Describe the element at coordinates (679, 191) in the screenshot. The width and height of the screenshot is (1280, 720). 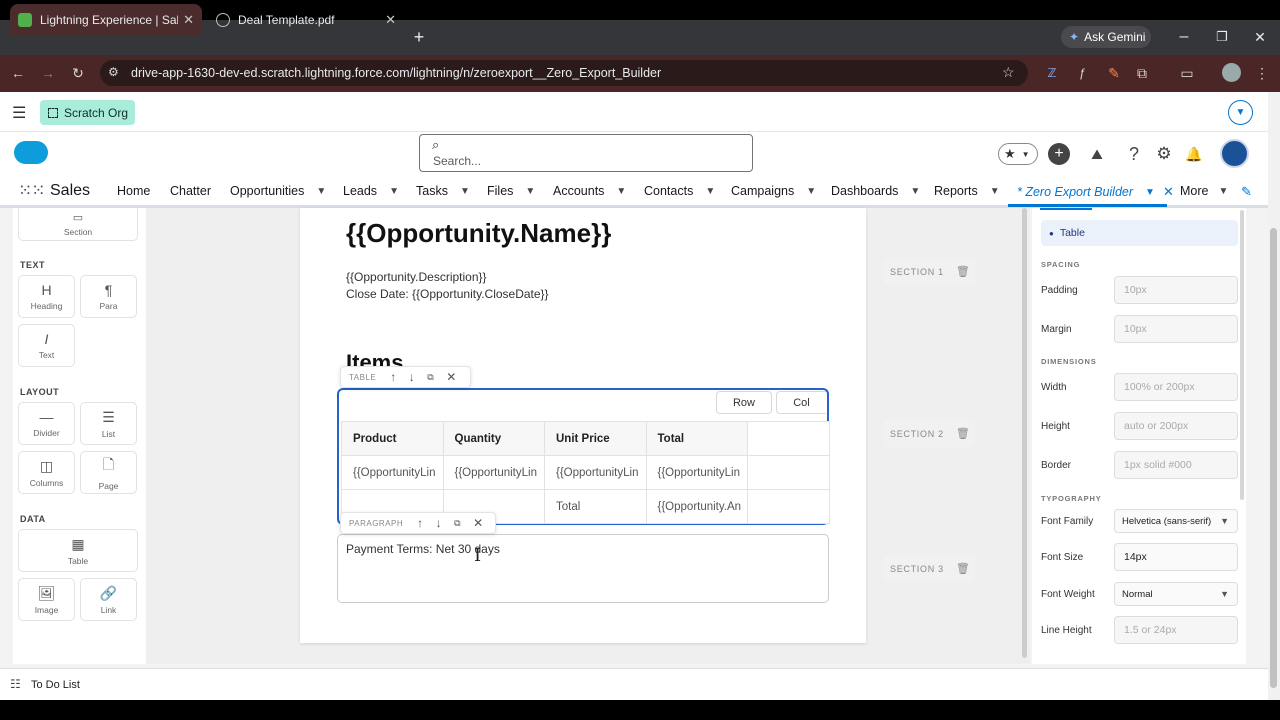
I see `nav-item-contacts: Contacts ▼` at that location.